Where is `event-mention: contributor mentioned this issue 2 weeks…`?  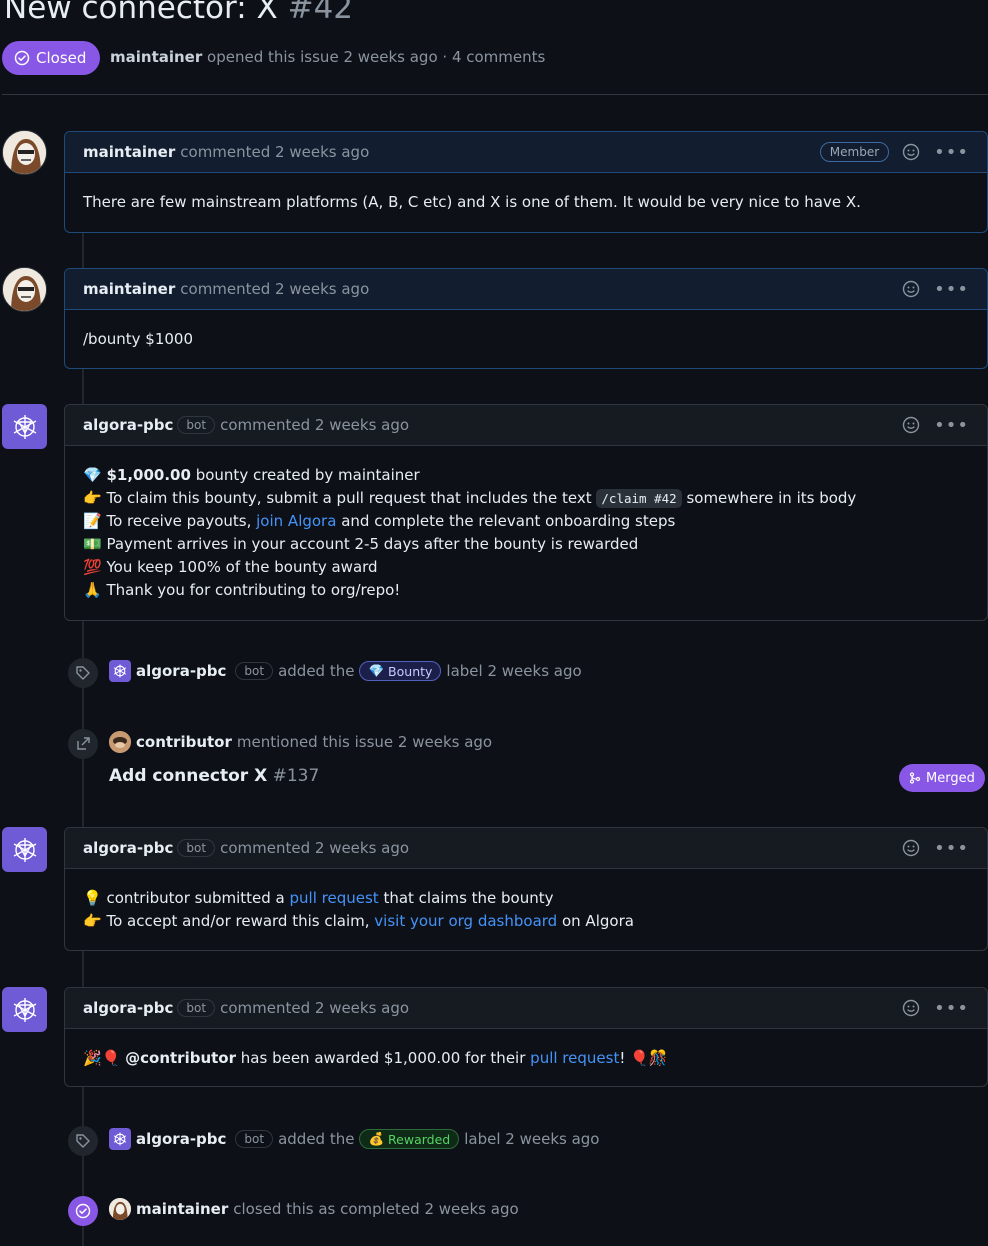
event-mention: contributor mentioned this issue 2 weeks… is located at coordinates (300, 742).